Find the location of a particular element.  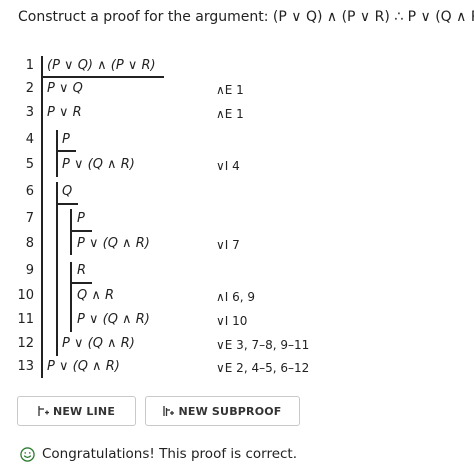

line-number: 4 is located at coordinates (29, 139).